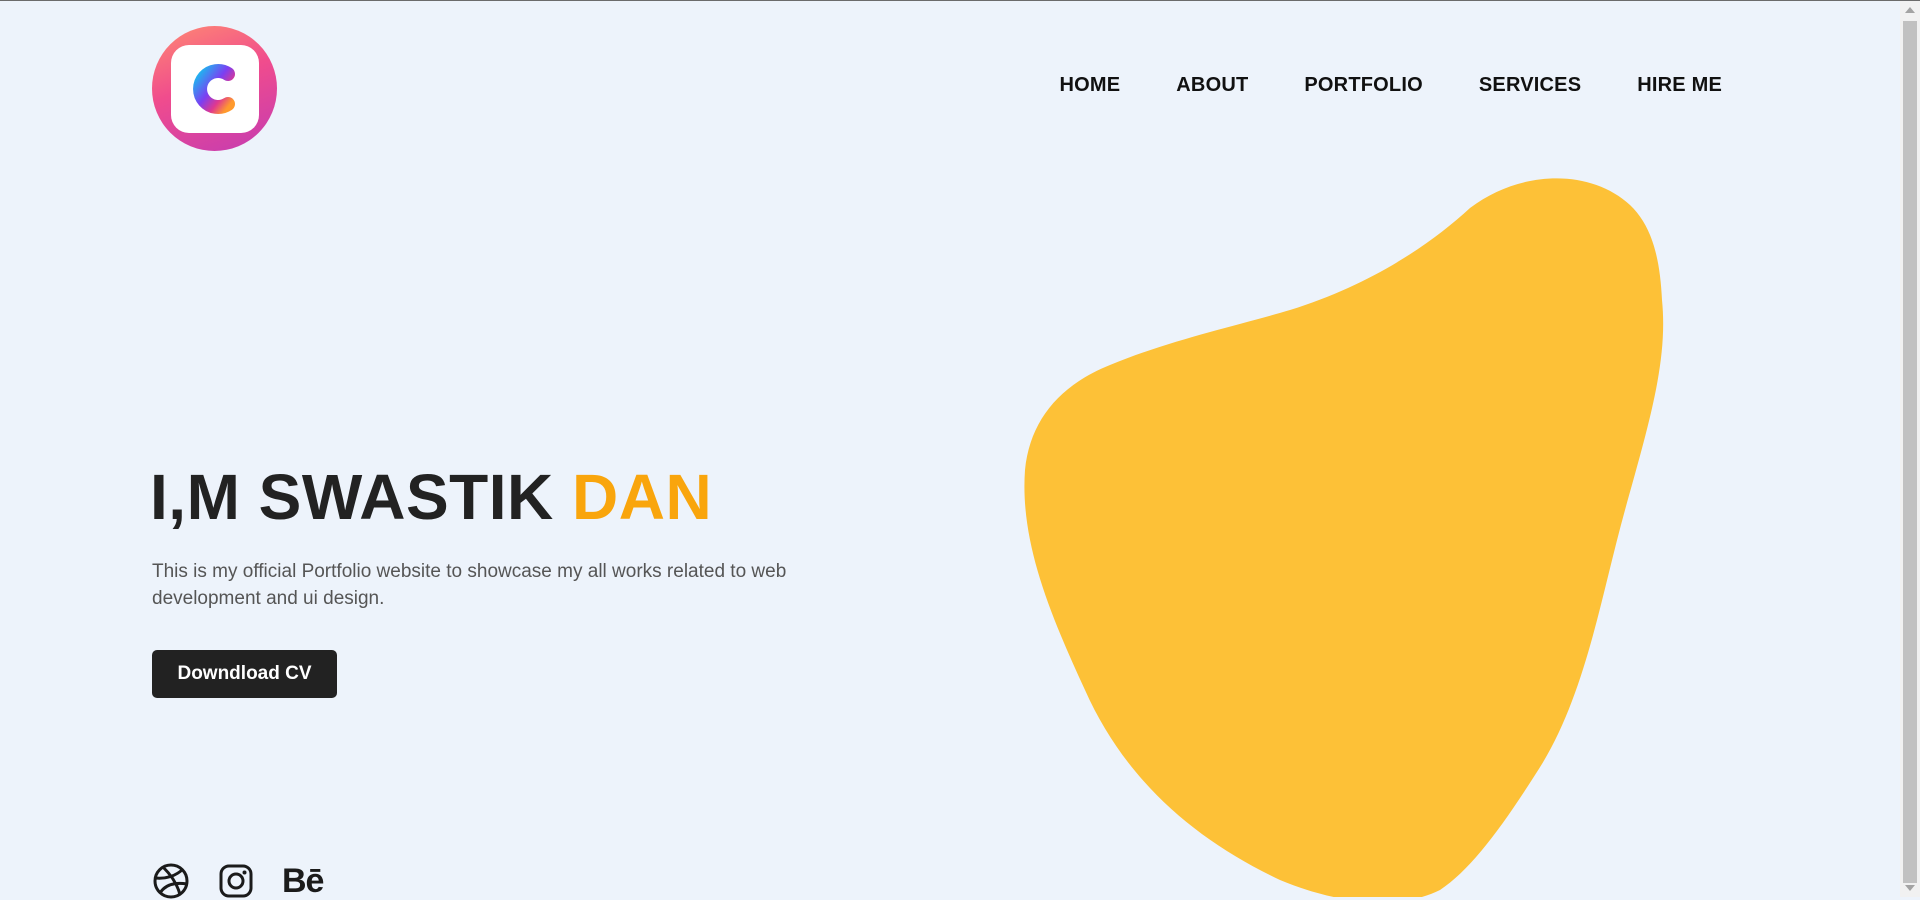  I want to click on nav-about: ABOUT, so click(1212, 85).